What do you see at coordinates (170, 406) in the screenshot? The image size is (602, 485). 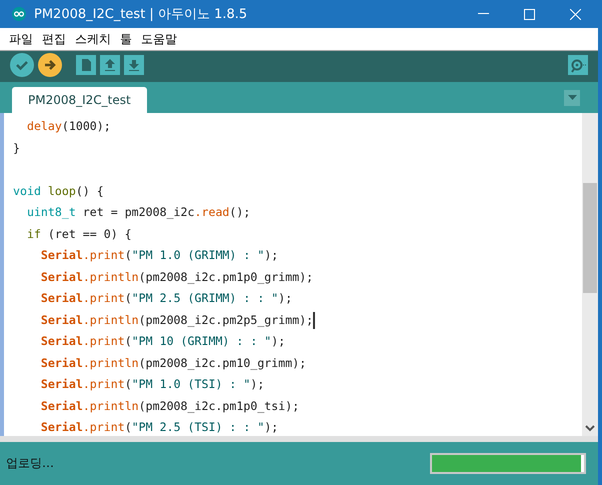 I see `code-line: Serial.println(pm2008_i2c.pm1p0_tsi);` at bounding box center [170, 406].